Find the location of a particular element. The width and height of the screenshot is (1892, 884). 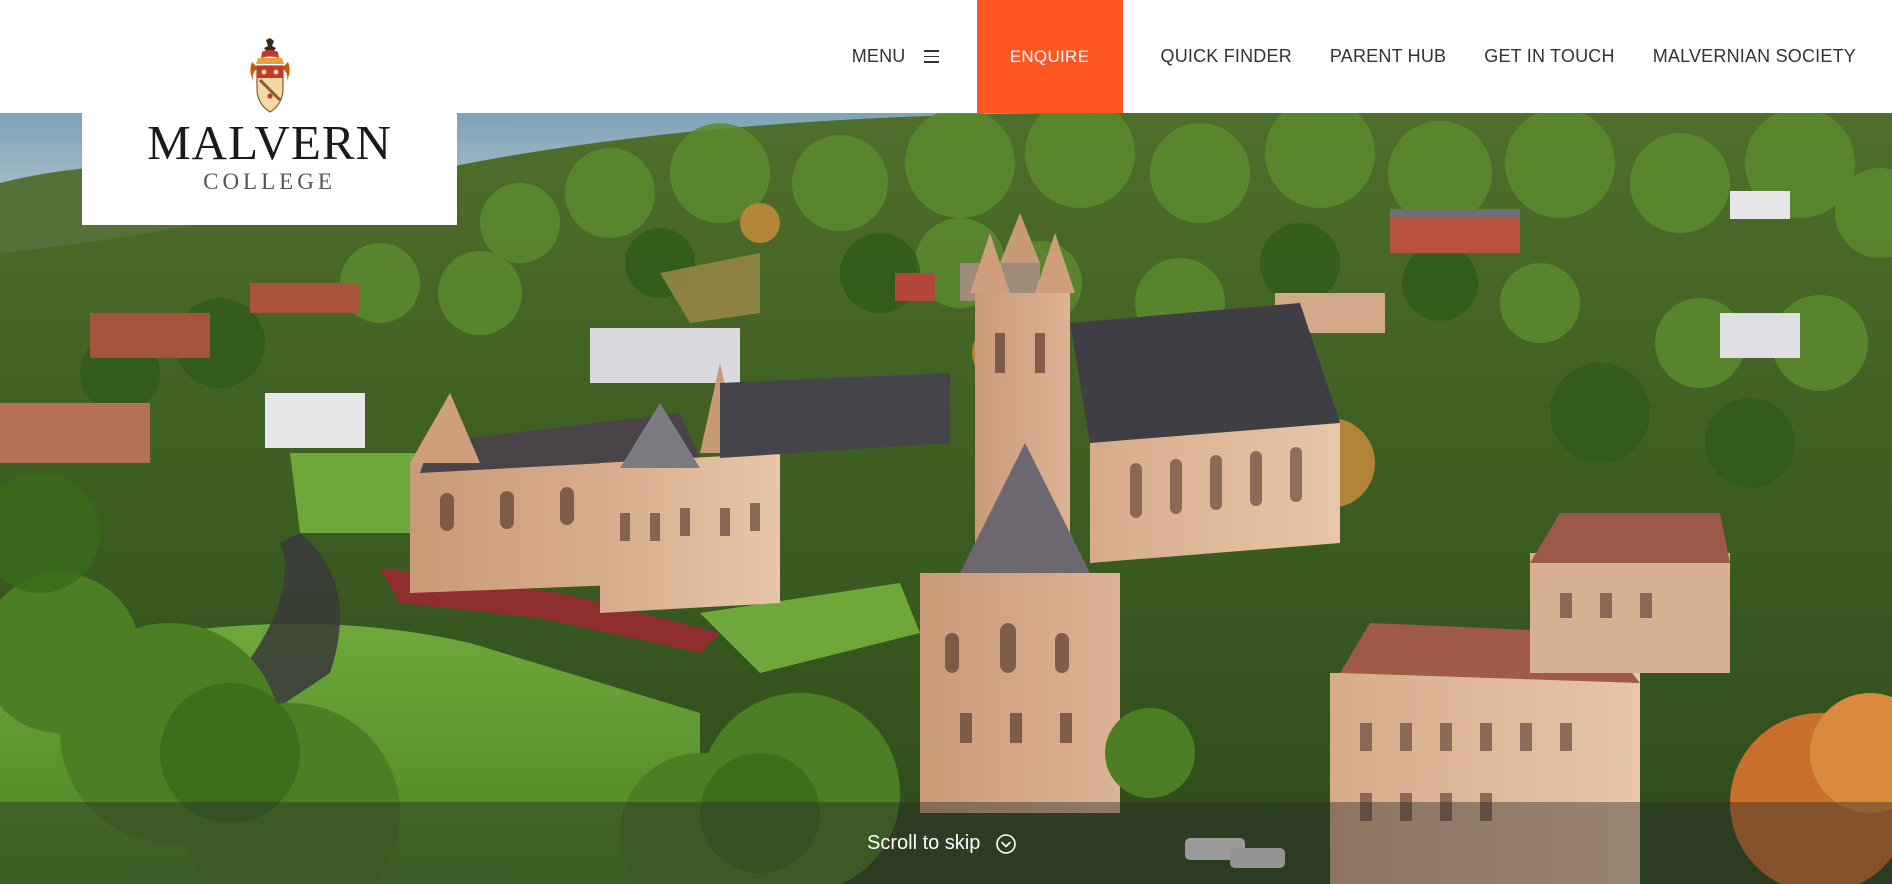

enquire-label: ENQUIRE is located at coordinates (1049, 56).